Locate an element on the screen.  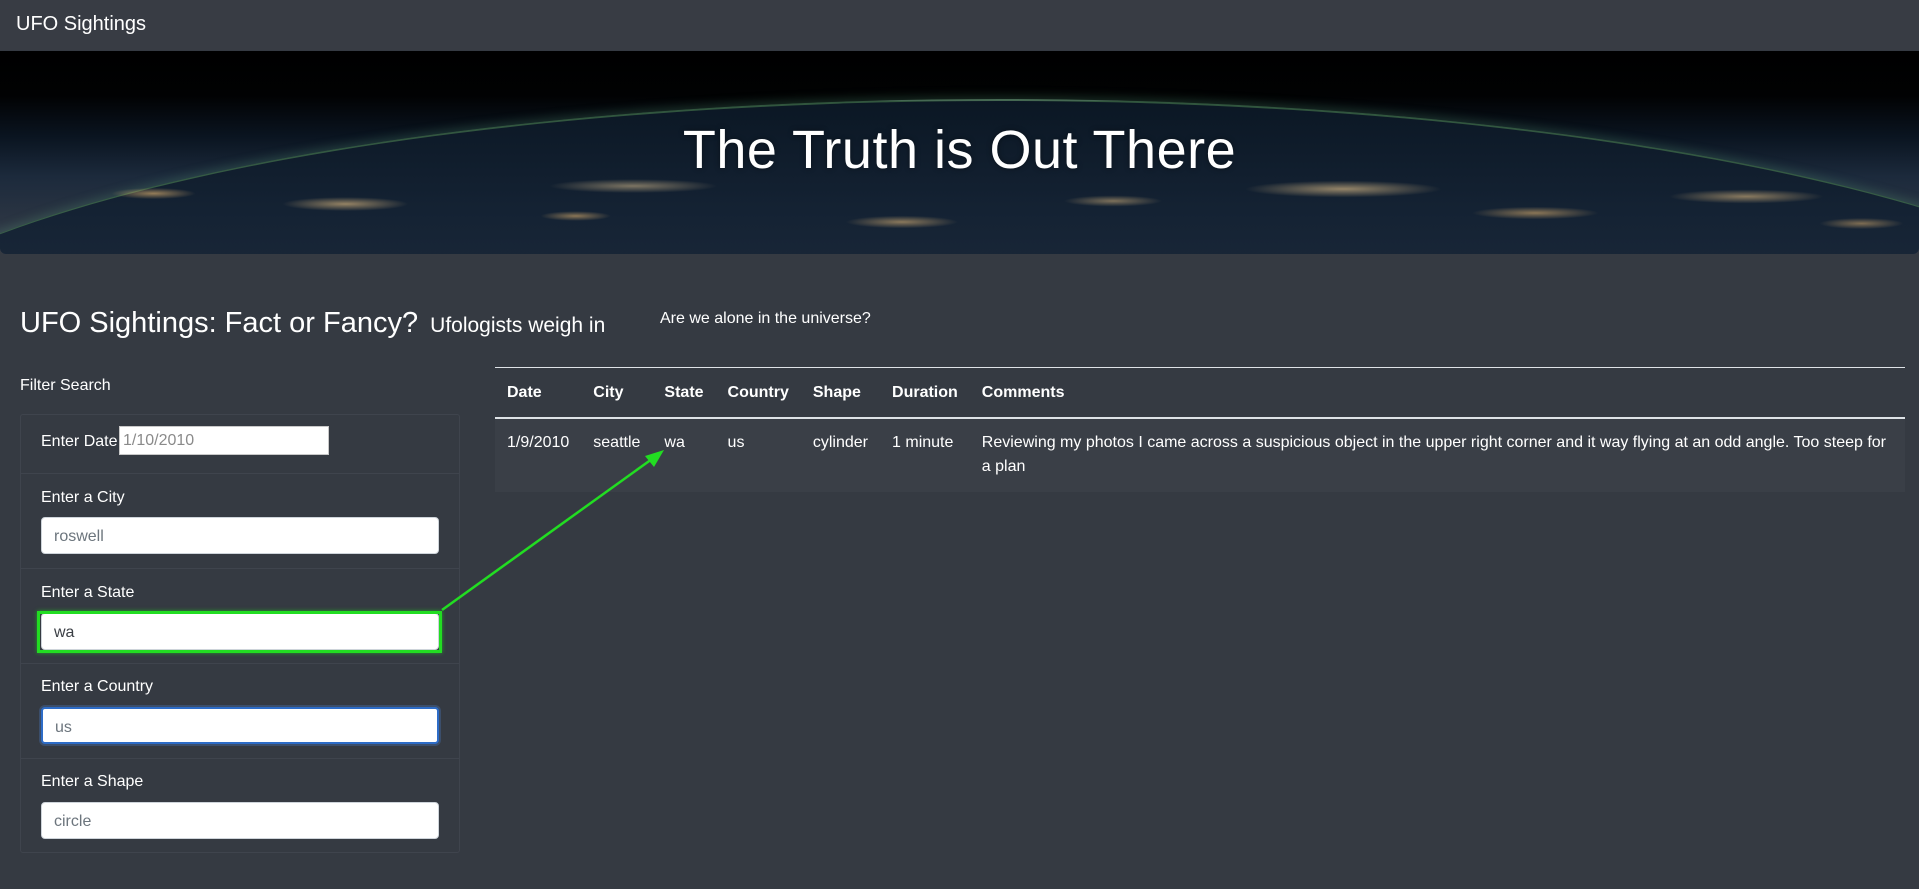
filter-item-city: Enter a City roswell is located at coordinates (240, 521).